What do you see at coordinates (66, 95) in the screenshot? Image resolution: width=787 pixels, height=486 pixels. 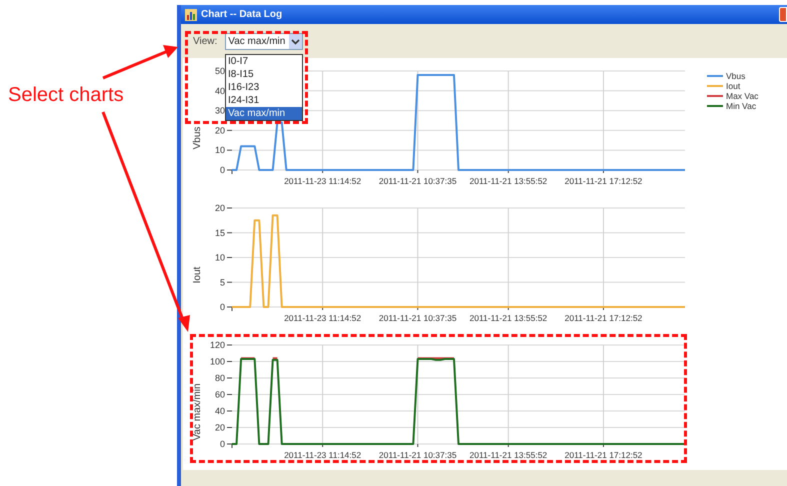 I see `annotation-text: Select charts` at bounding box center [66, 95].